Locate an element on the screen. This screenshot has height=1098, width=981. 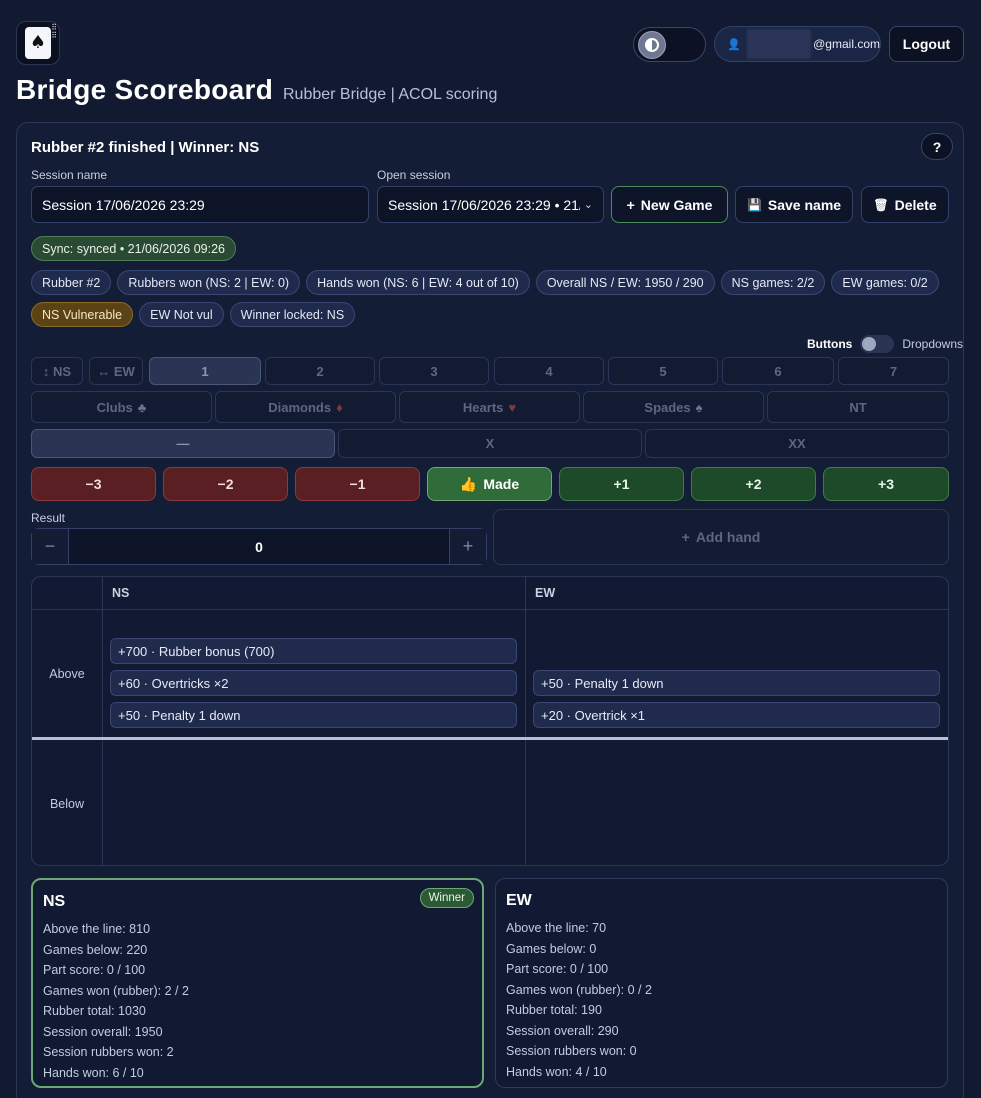
ns-above-entry: +700 · Rubber bonus (700) is located at coordinates (313, 651).